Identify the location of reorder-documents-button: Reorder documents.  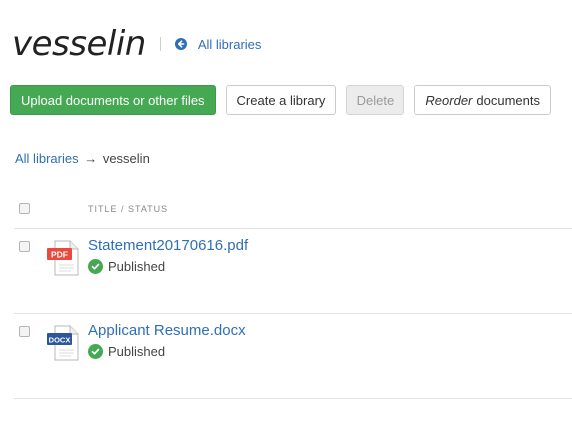
(482, 100).